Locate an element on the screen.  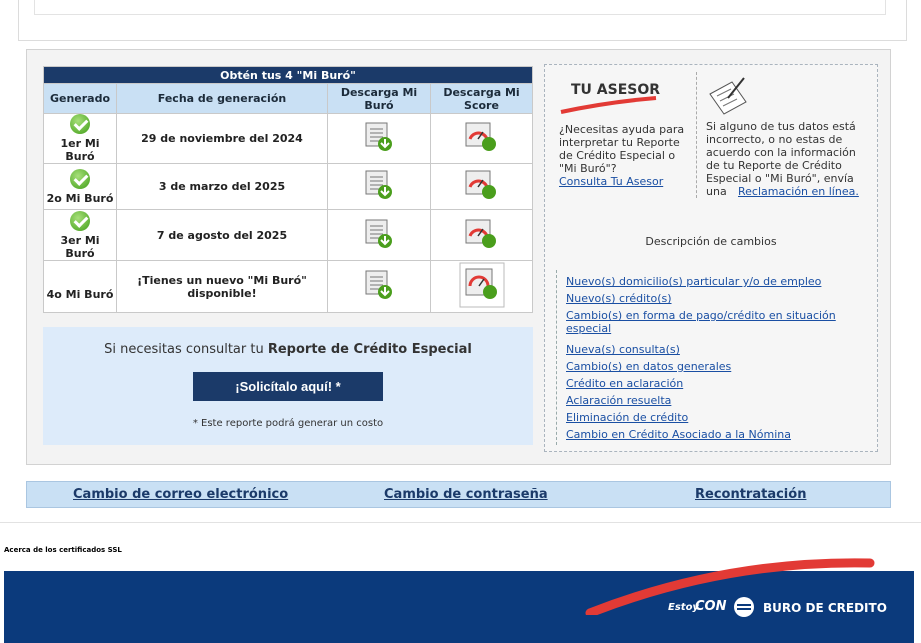
changes-title: Descripción de cambios is located at coordinates (711, 241).